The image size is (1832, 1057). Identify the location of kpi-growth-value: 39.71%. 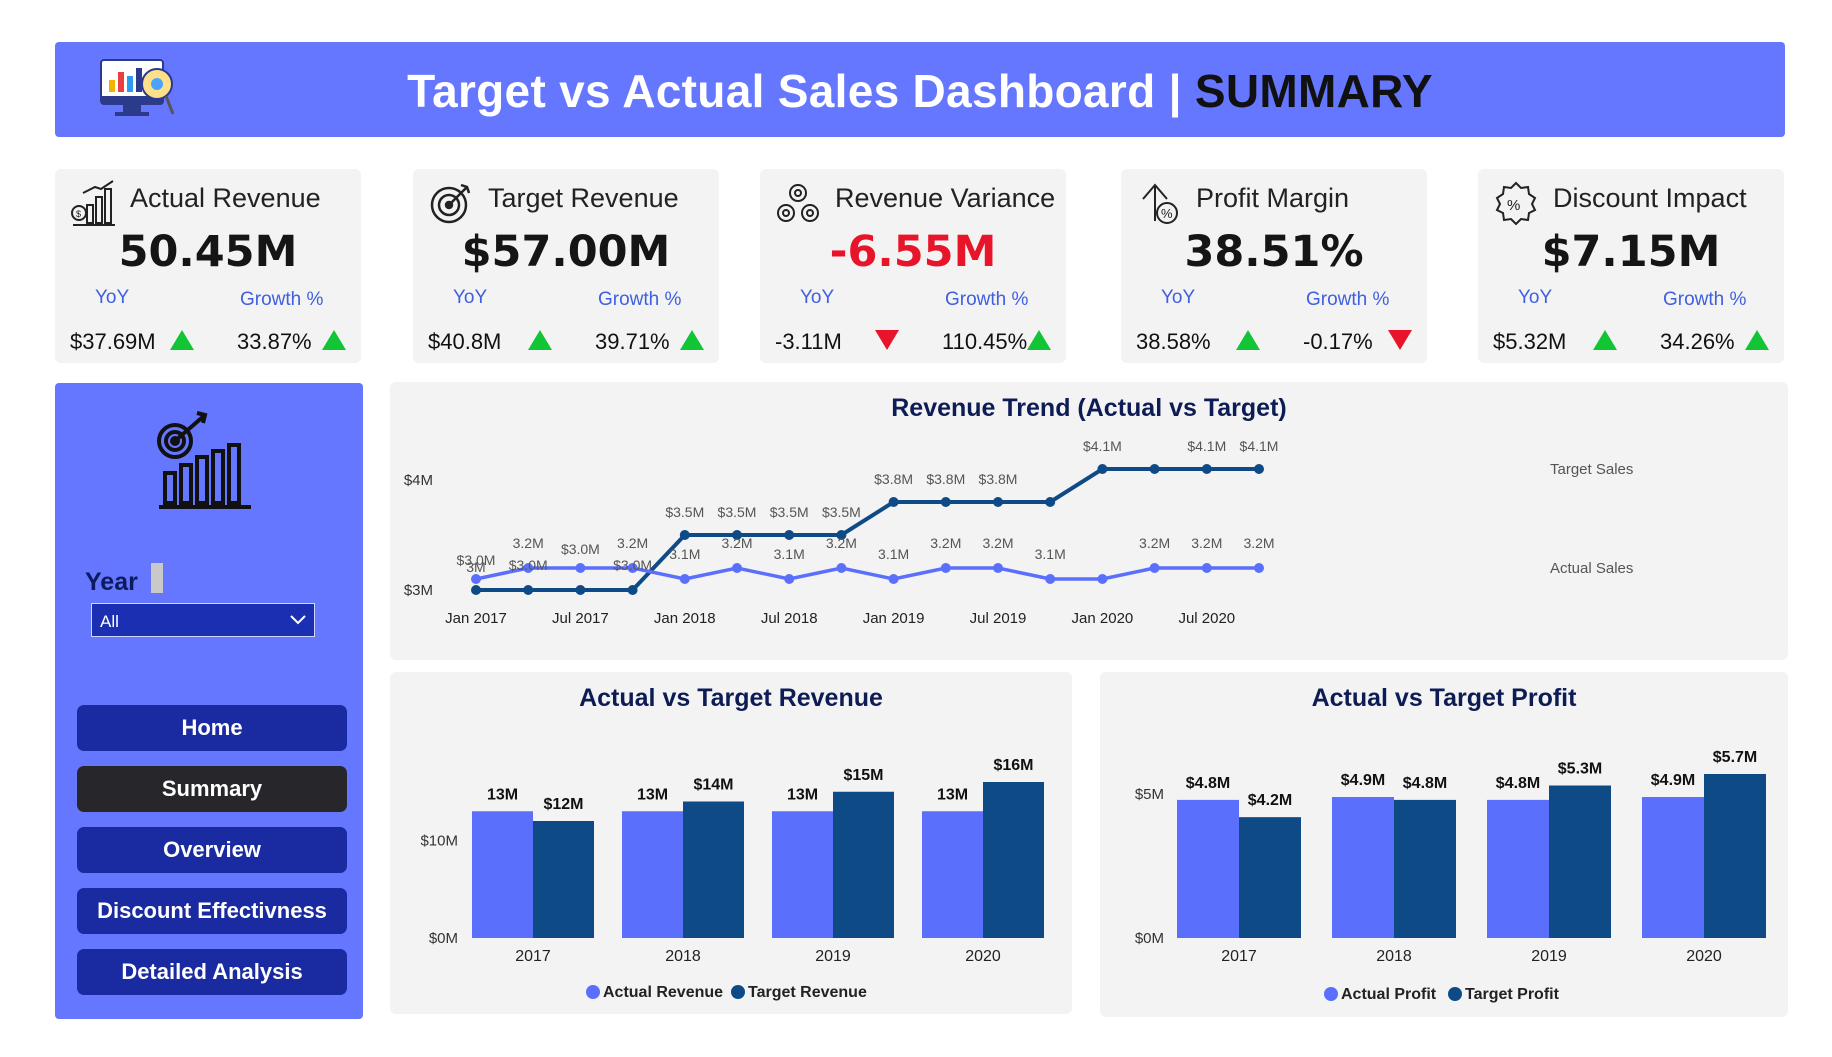
(632, 341).